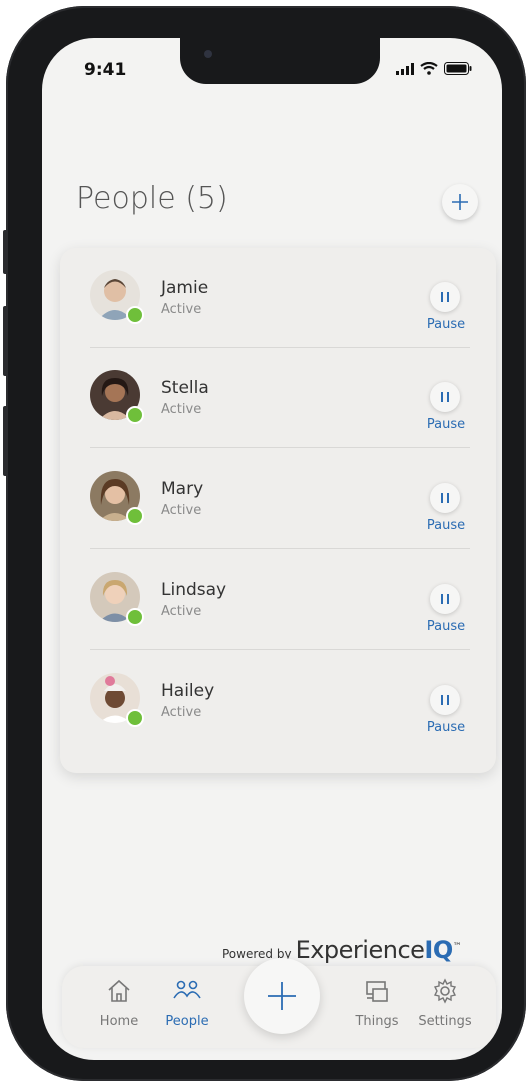 The height and width of the screenshot is (1087, 532). I want to click on list-item: Stella Active Pause, so click(280, 398).